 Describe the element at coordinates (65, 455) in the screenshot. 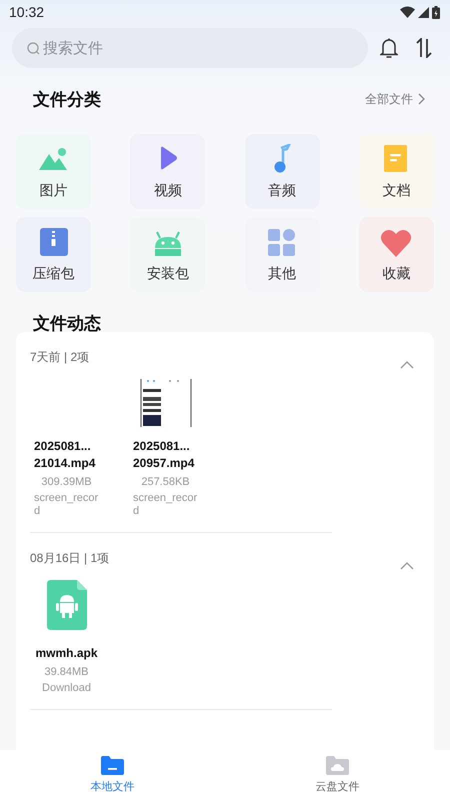

I see `file-name: 2025081... 21014.mp4` at that location.